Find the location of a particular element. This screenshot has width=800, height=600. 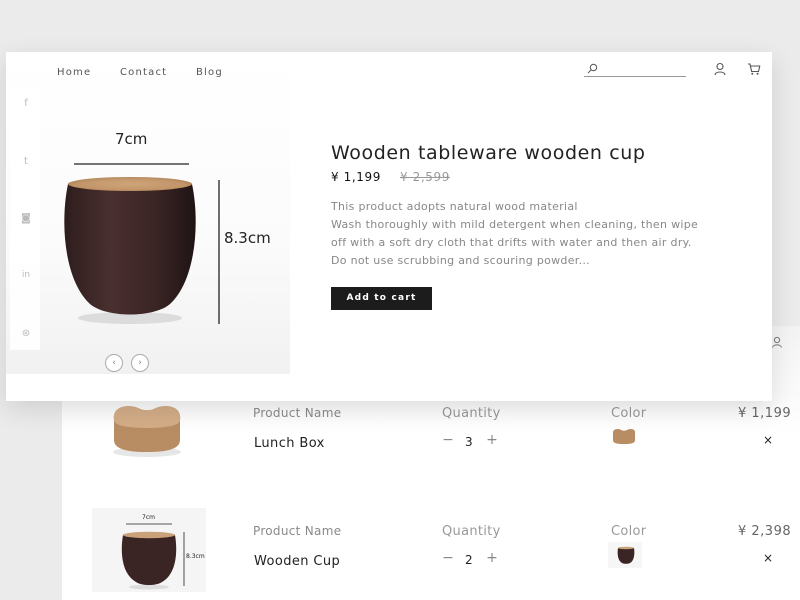

height-dimension-label: 8.3cm is located at coordinates (247, 238).